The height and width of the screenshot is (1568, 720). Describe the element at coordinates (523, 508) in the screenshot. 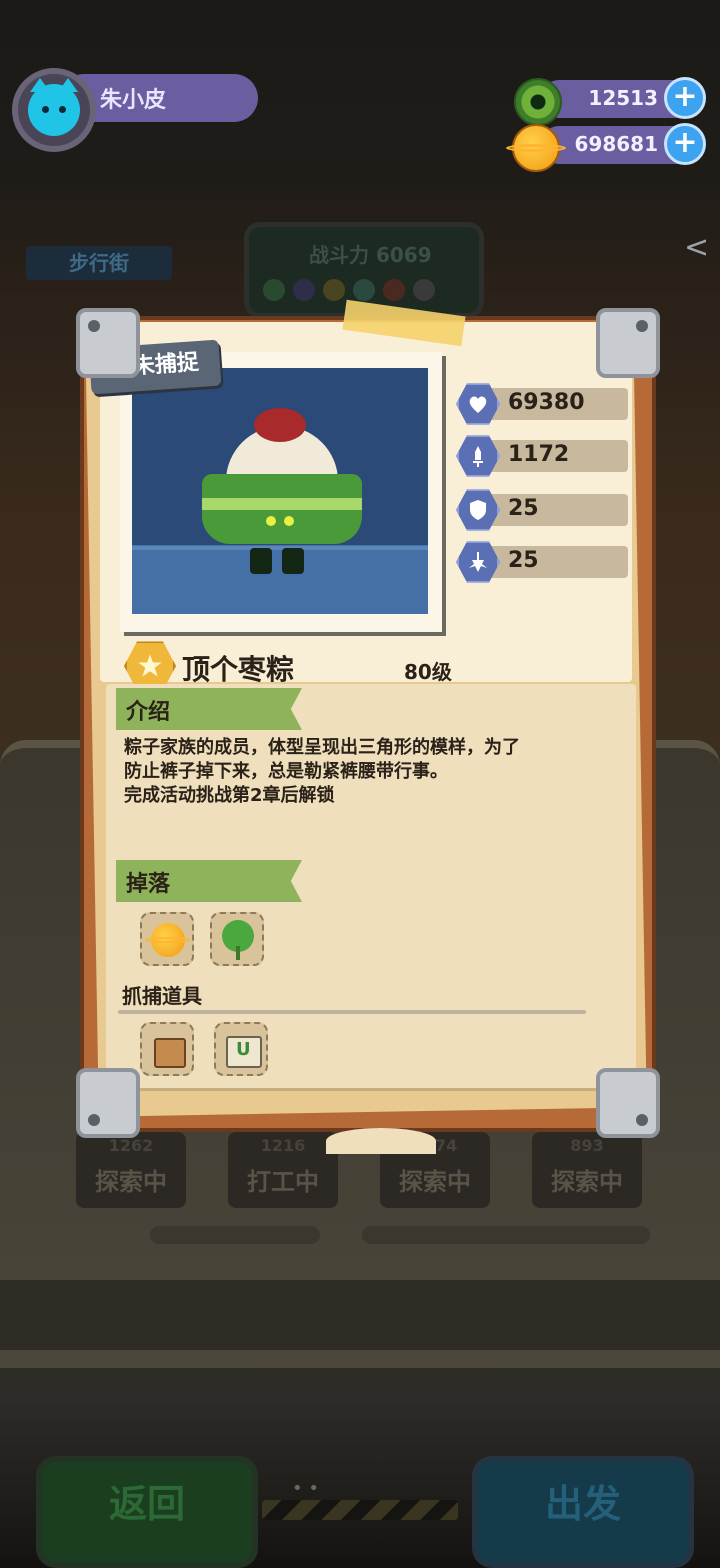

I see `defense-value: 25` at that location.